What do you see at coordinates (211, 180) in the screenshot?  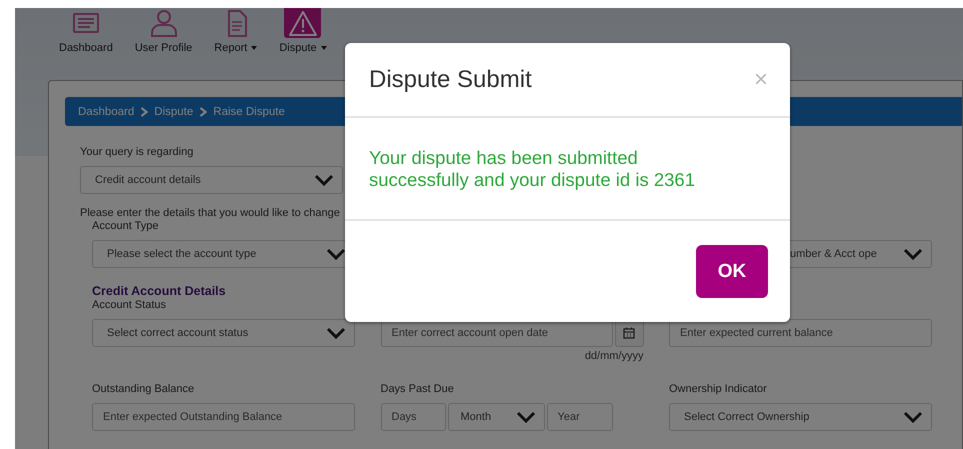 I see `select-field: Credit account details` at bounding box center [211, 180].